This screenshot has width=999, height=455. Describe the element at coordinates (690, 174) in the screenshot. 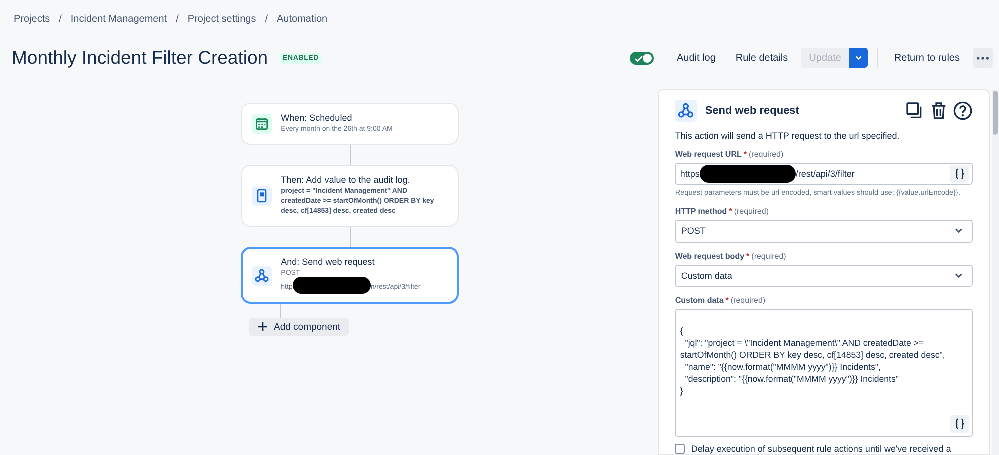

I see `url-text-start: https` at that location.